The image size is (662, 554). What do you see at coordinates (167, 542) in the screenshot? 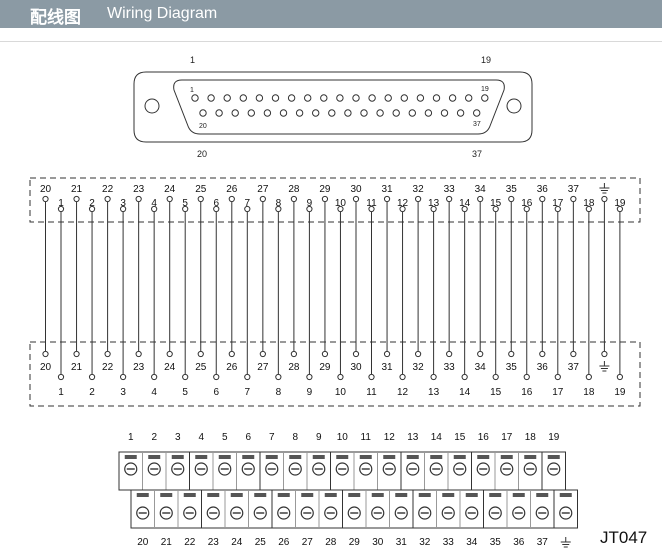
I see `terminal-label-21: 21` at bounding box center [167, 542].